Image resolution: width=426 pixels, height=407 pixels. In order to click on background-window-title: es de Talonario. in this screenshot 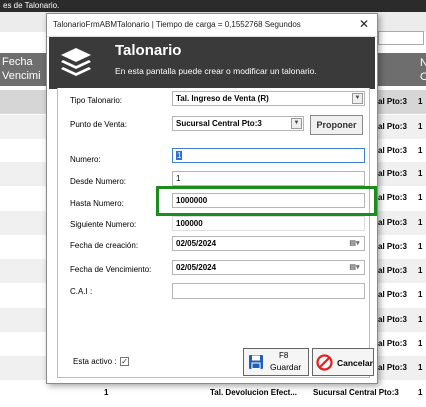, I will do `click(213, 6)`.